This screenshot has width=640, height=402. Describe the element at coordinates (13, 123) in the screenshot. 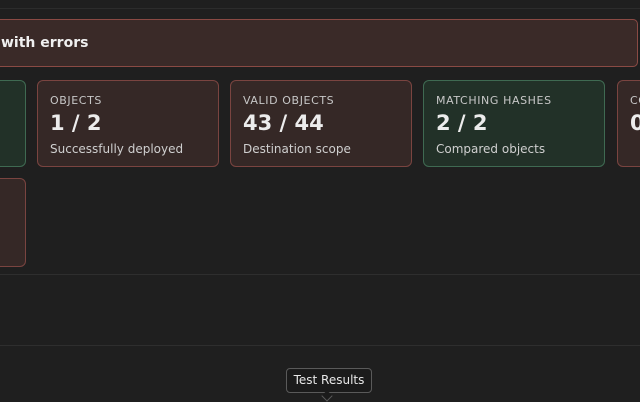

I see `summary-card-partial-left` at that location.